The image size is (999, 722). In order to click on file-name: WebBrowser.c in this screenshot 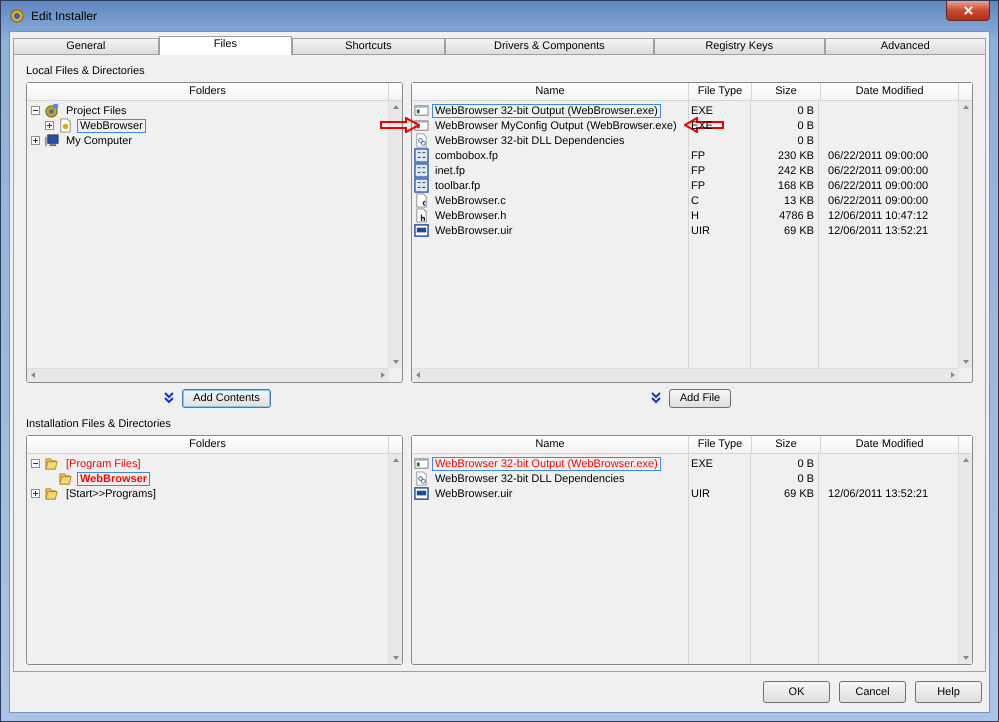, I will do `click(470, 201)`.